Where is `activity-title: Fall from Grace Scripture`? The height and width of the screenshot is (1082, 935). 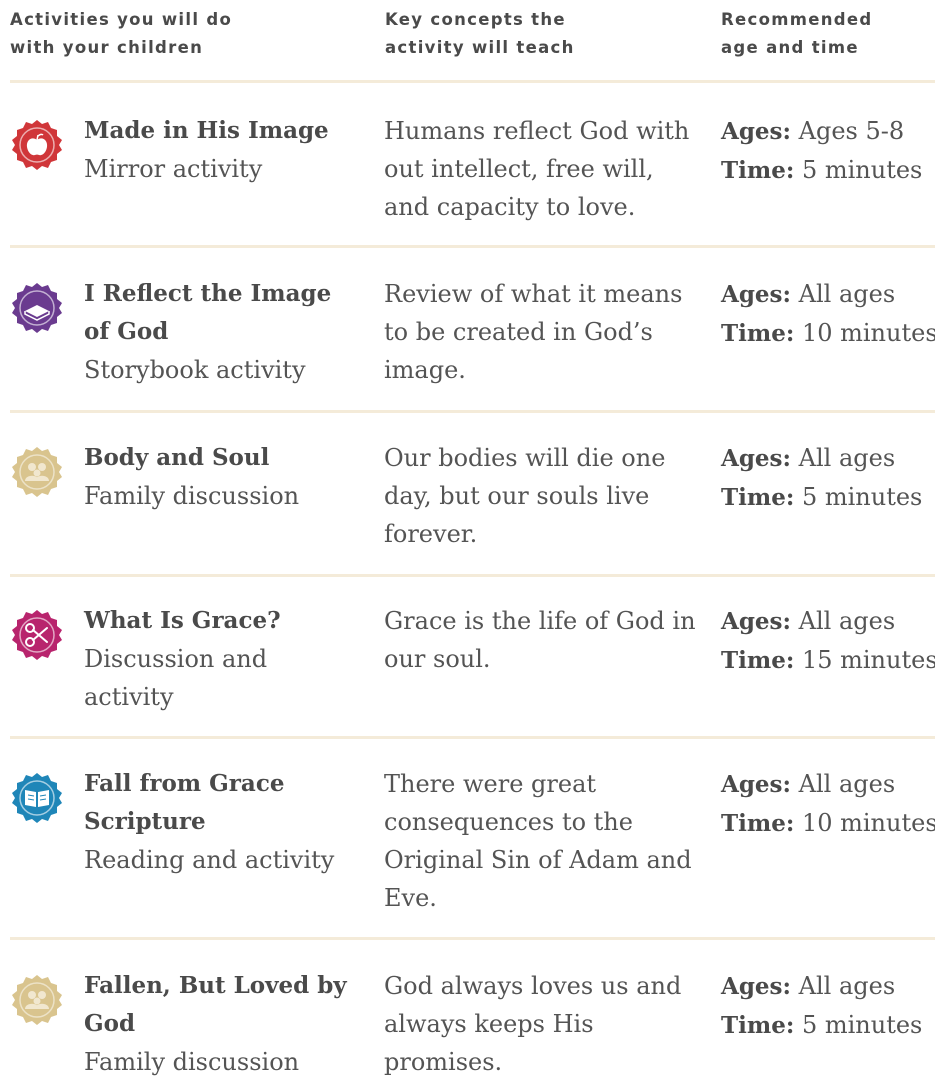 activity-title: Fall from Grace Scripture is located at coordinates (184, 802).